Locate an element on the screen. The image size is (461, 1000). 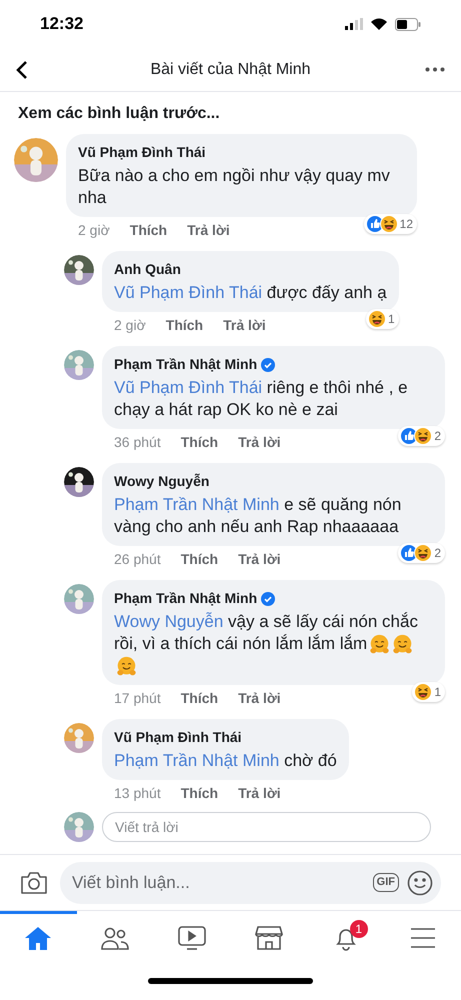
shop-icon is located at coordinates (268, 938).